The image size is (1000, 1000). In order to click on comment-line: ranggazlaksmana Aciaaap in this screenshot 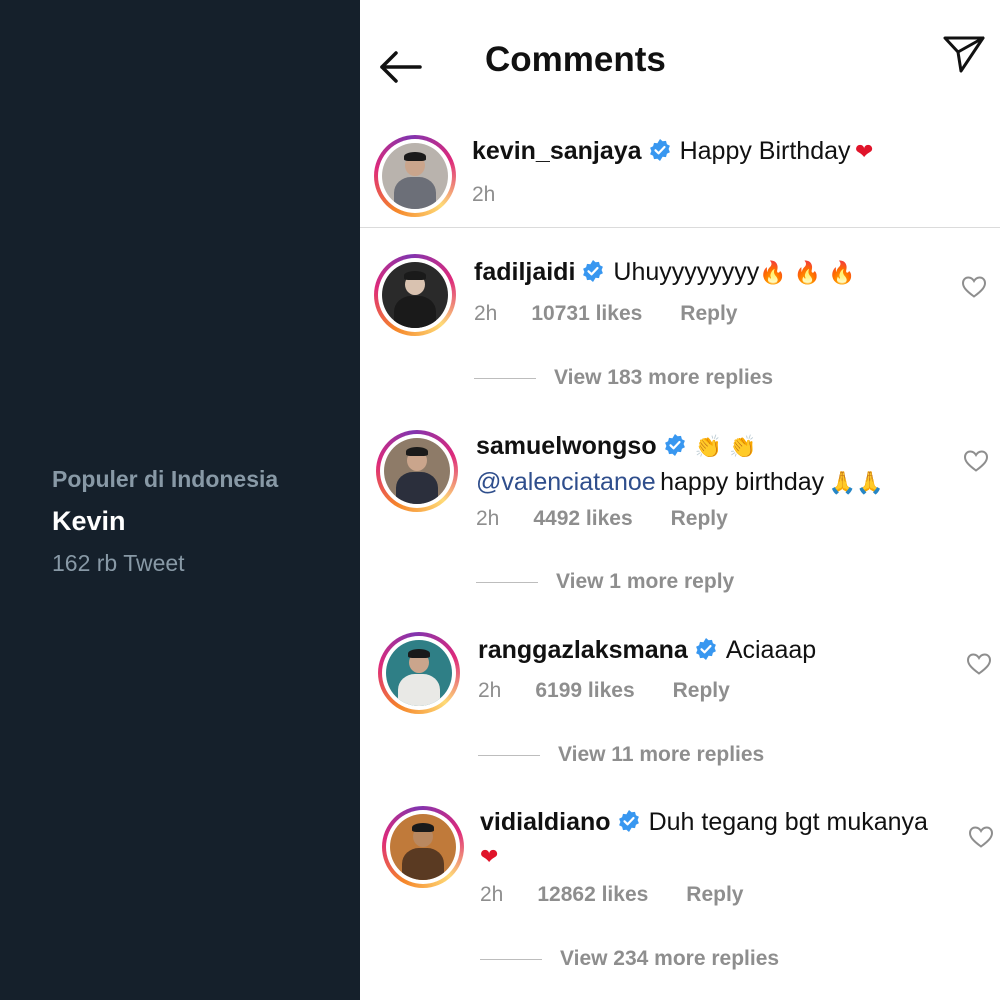, I will do `click(647, 652)`.